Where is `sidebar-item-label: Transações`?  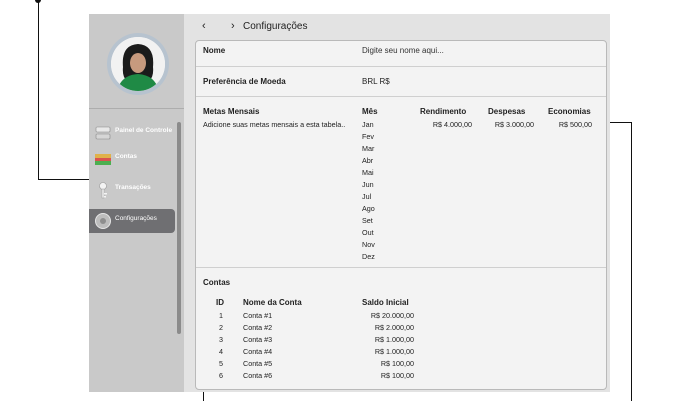 sidebar-item-label: Transações is located at coordinates (133, 187).